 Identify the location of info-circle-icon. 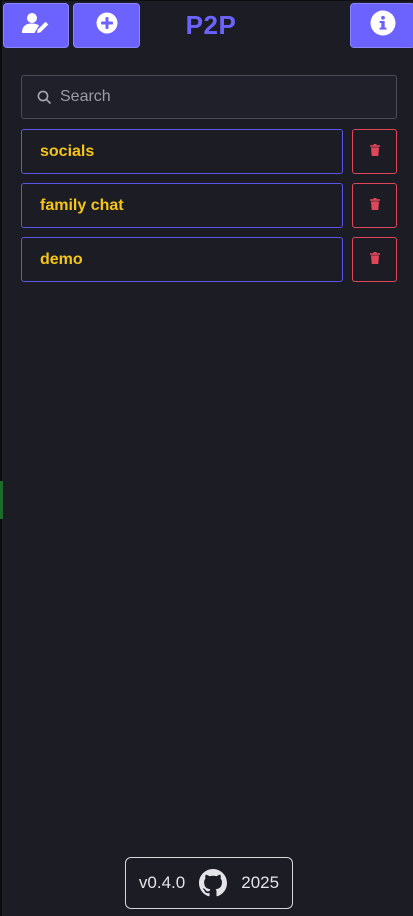
(383, 25).